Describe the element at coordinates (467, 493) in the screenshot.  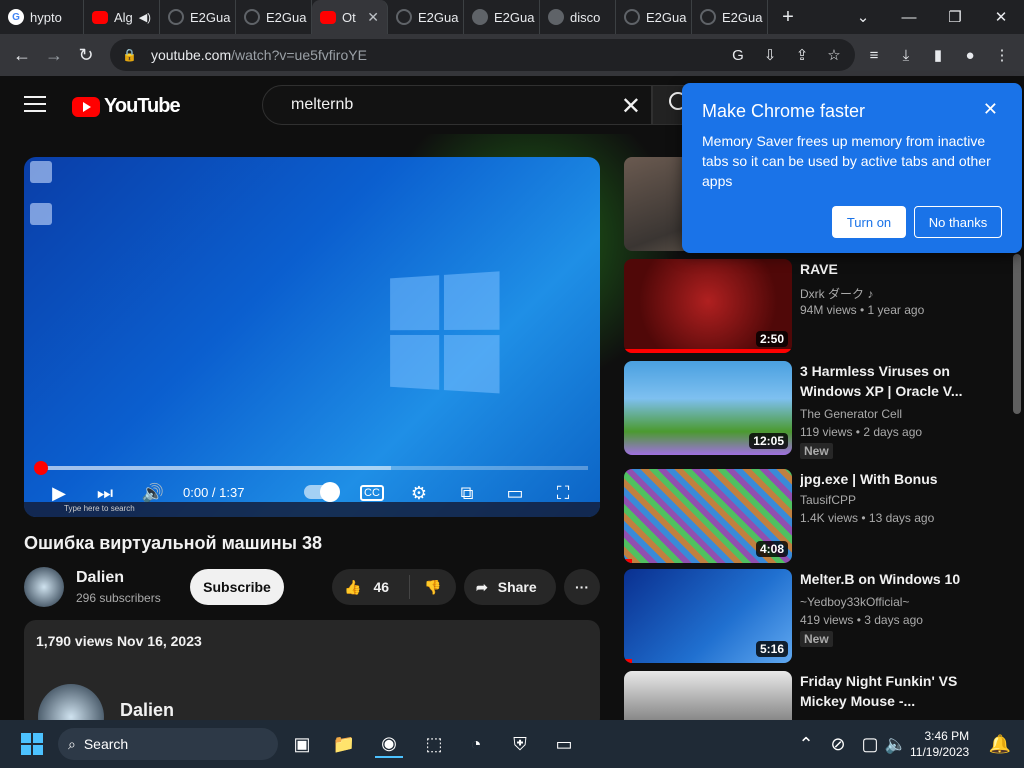
I see `miniplayer-icon: ⧉` at that location.